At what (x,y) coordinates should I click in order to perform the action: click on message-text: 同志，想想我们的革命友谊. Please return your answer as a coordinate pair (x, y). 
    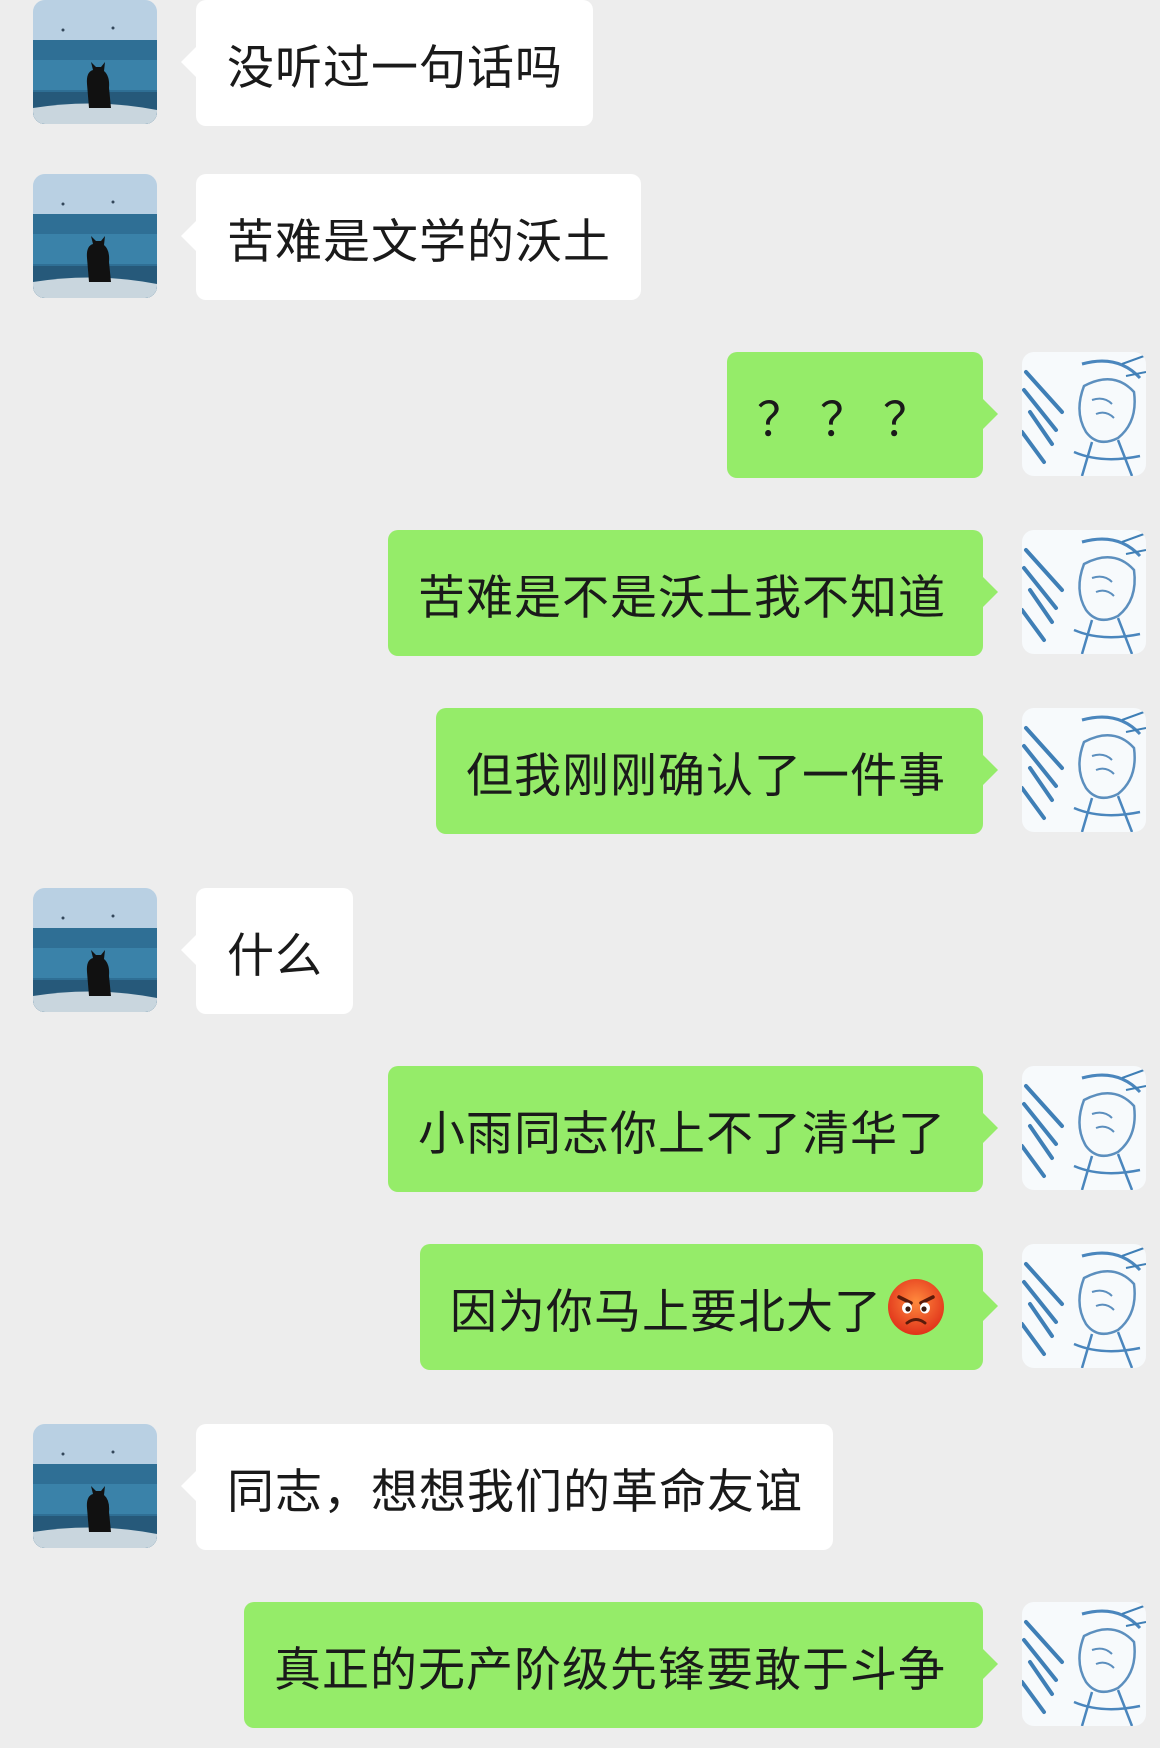
    Looking at the image, I should click on (515, 1492).